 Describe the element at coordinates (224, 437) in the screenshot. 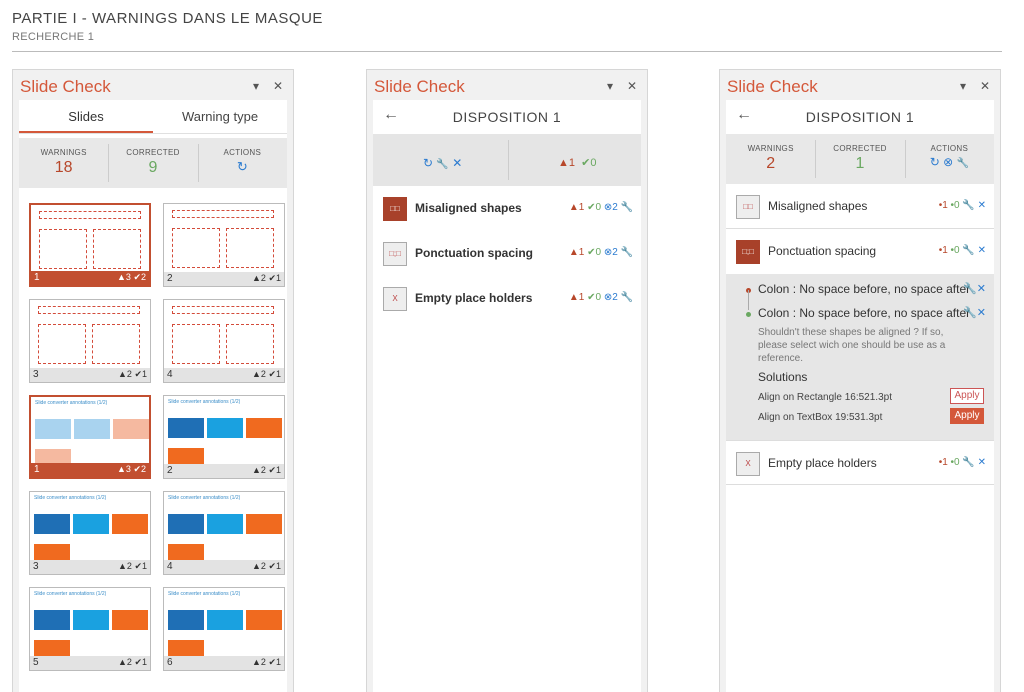

I see `slide-thumbnail: Slide converter annotations (1/2) 2 ▲2 ✔1` at that location.